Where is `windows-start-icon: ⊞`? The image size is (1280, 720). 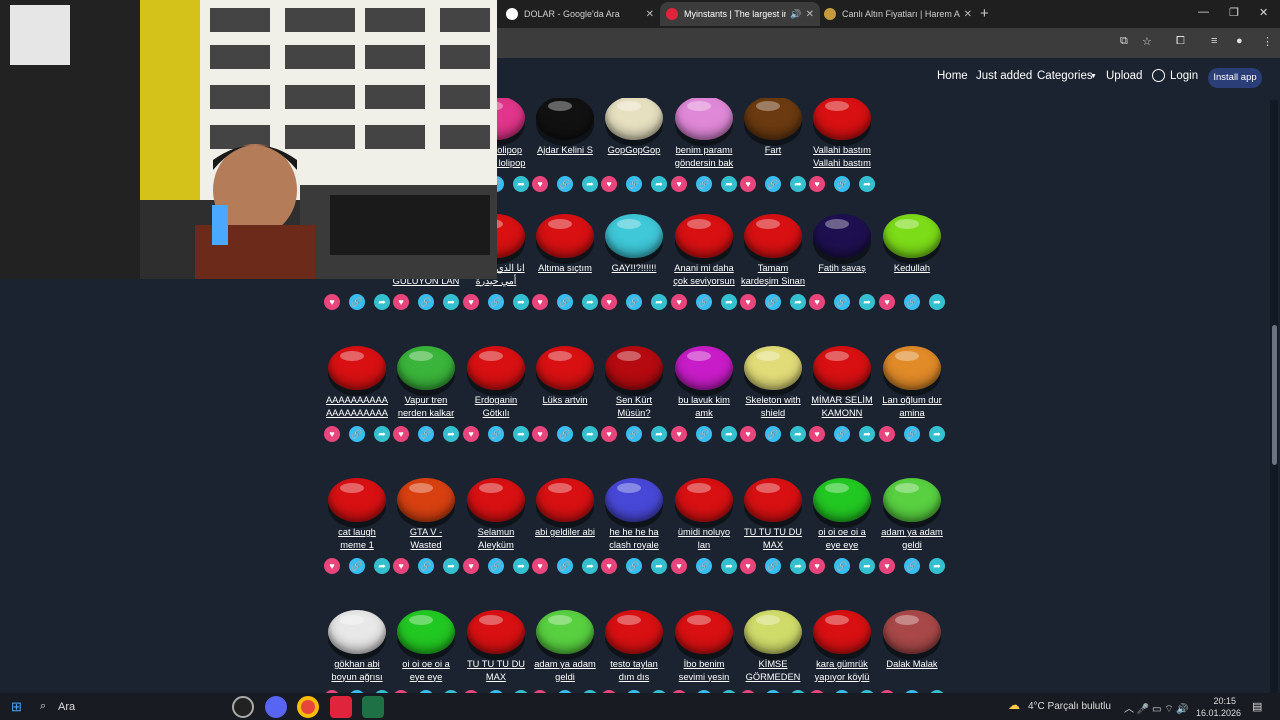 windows-start-icon: ⊞ is located at coordinates (16, 707).